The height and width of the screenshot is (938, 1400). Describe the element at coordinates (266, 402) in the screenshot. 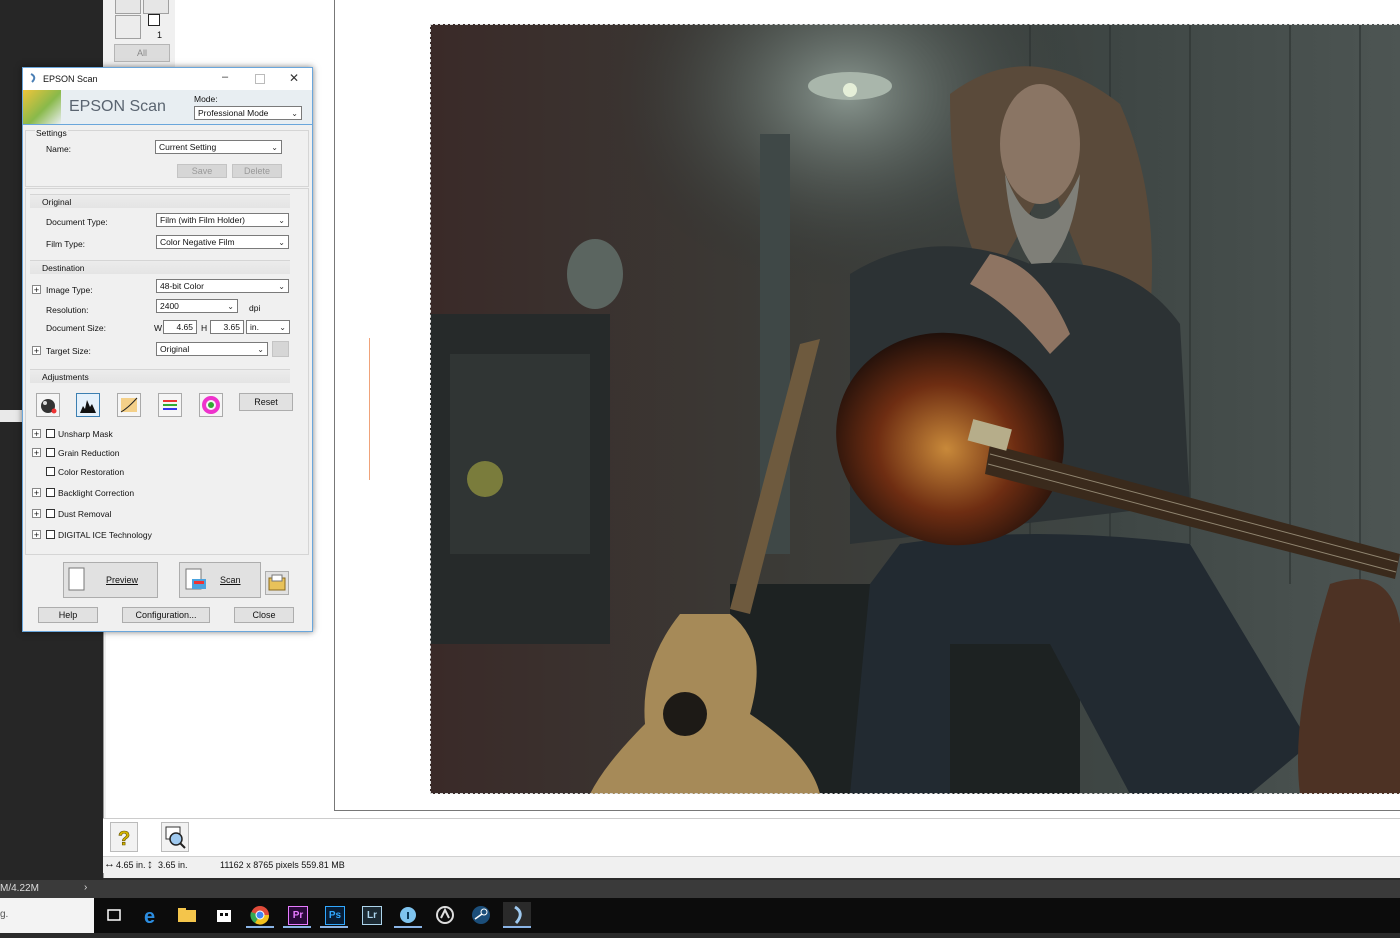

I see `reset-button: Reset` at that location.